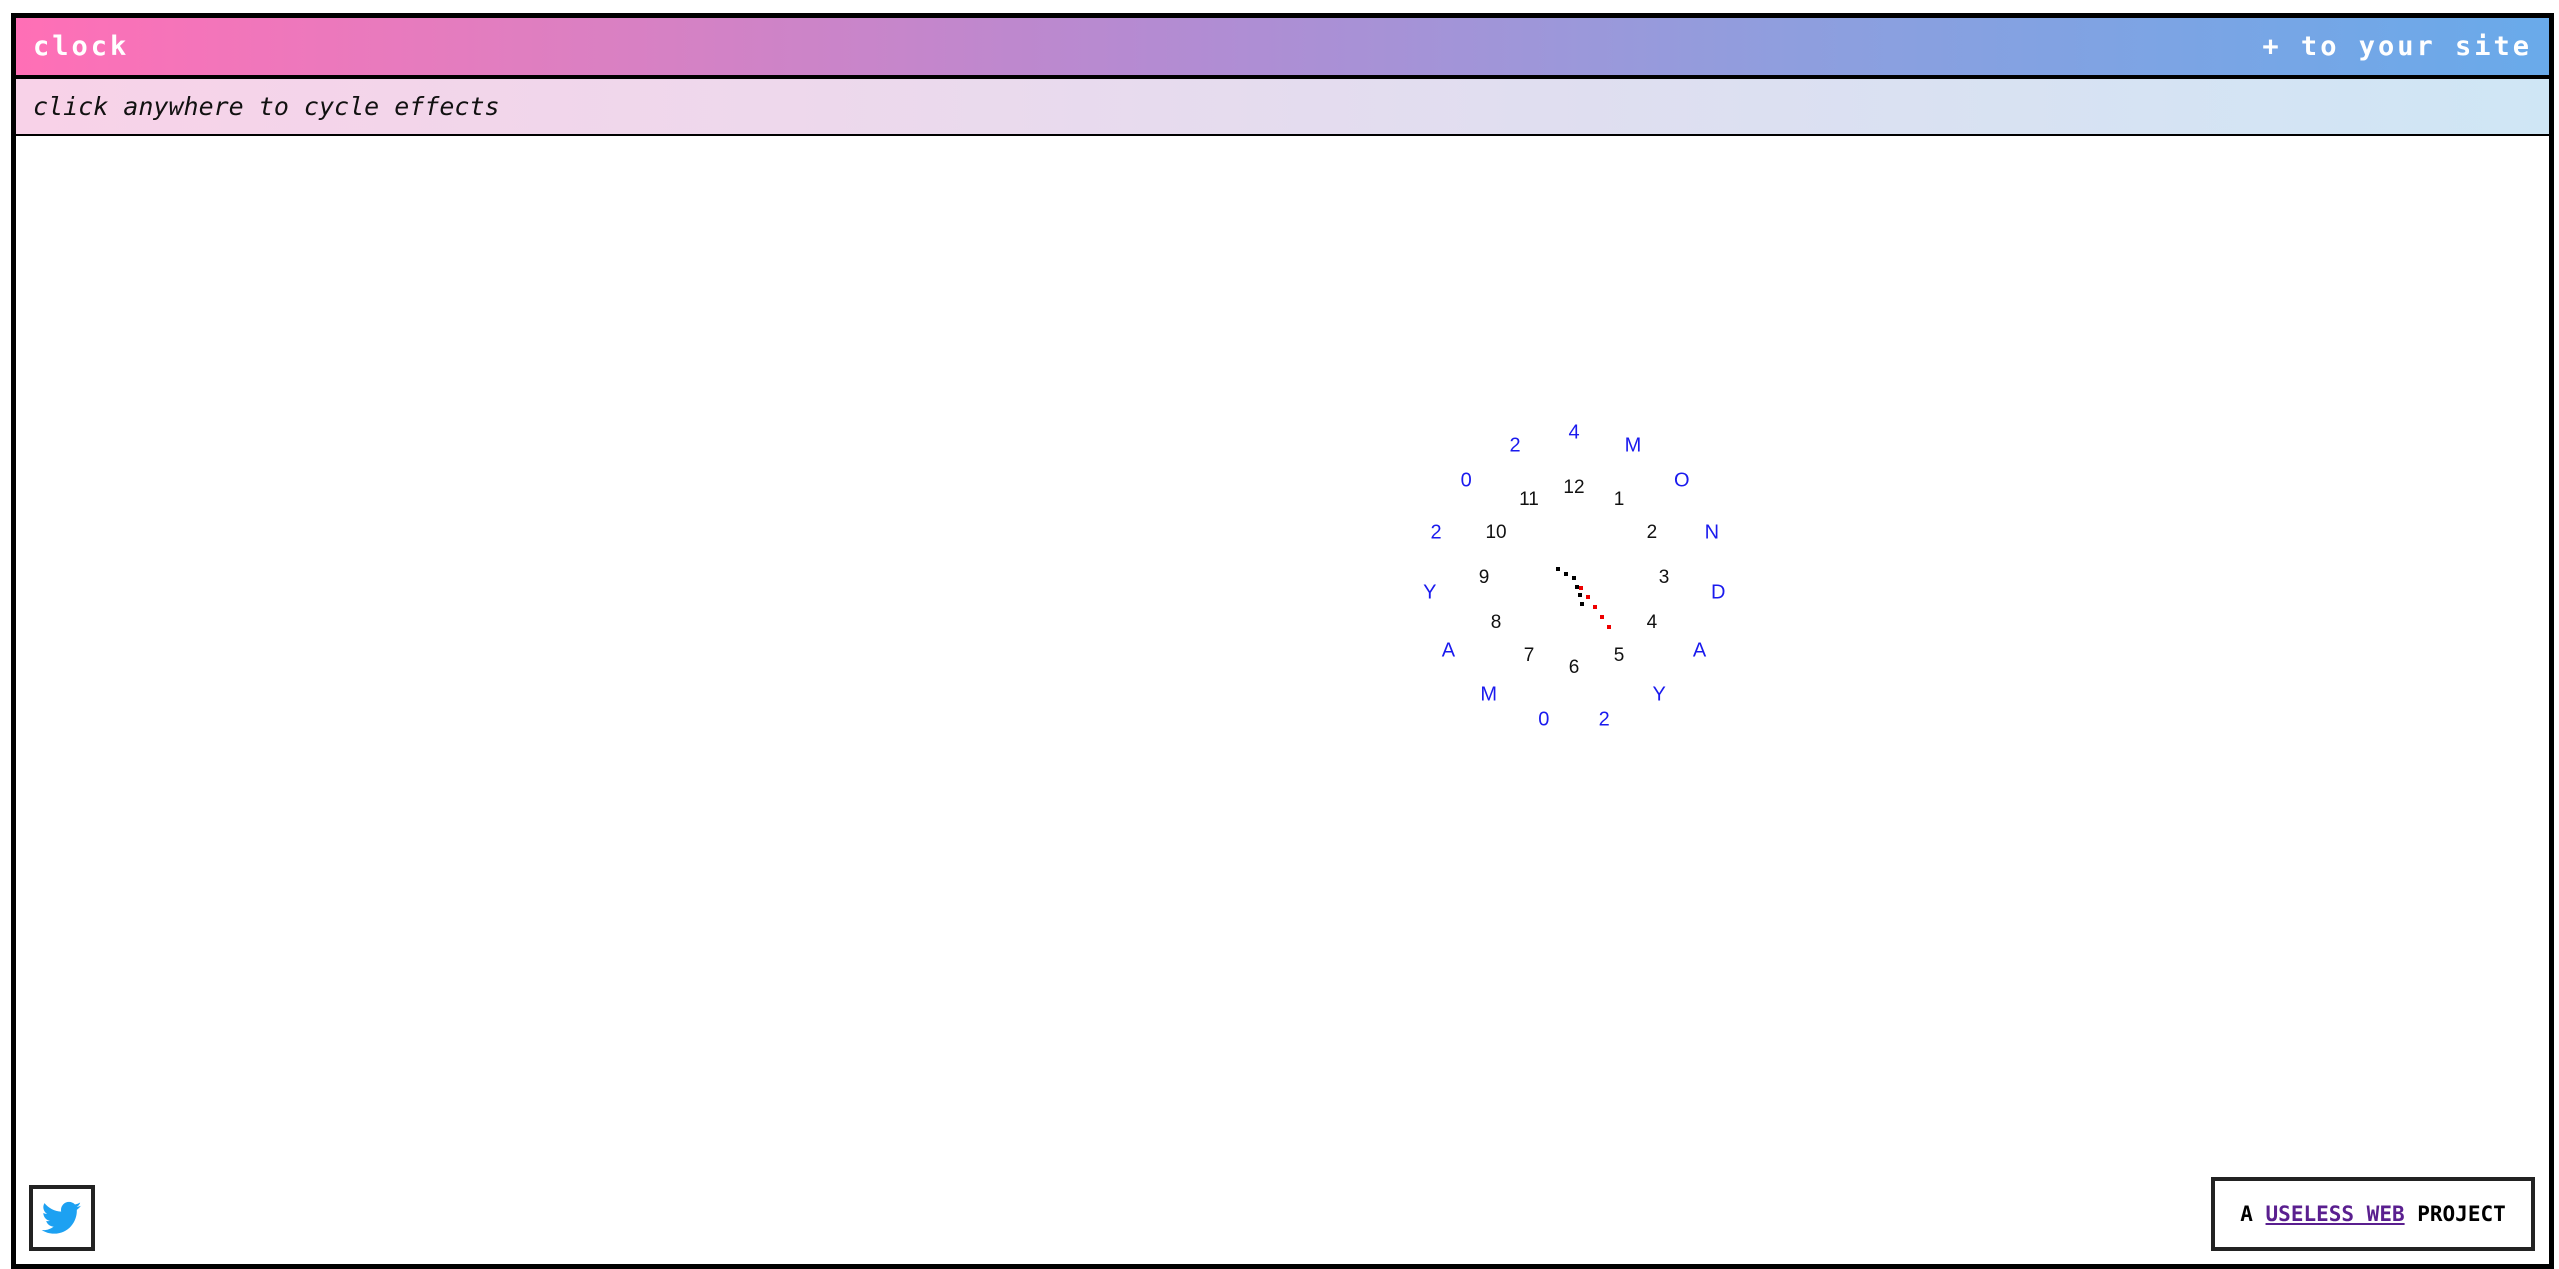 This screenshot has height=1269, width=2559. I want to click on ring-char-3: D, so click(1718, 592).